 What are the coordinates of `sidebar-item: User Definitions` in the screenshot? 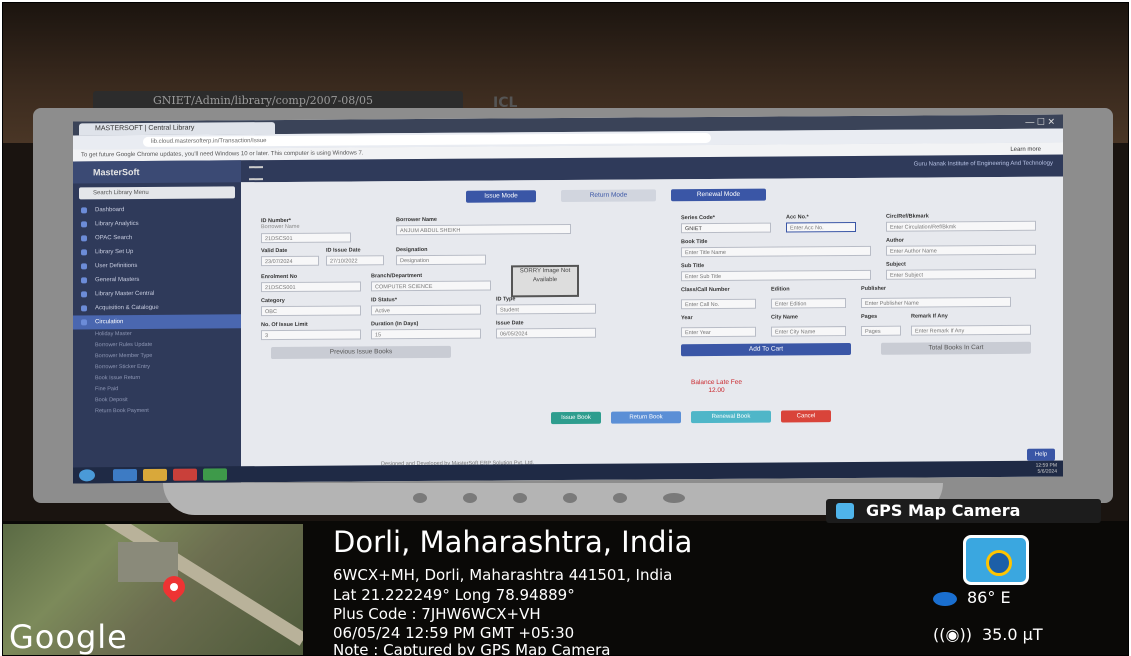 It's located at (157, 265).